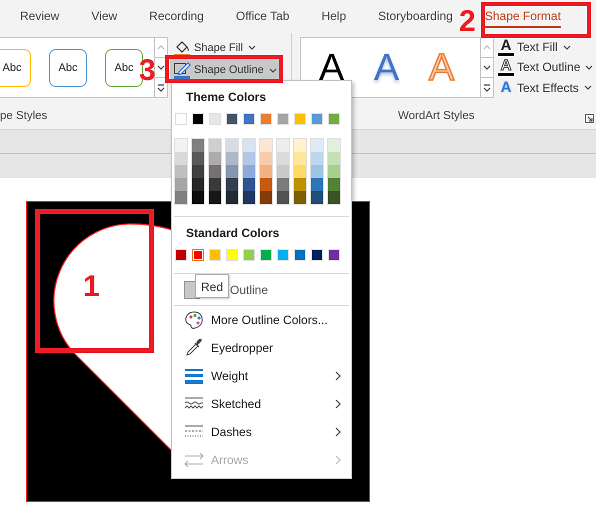  Describe the element at coordinates (226, 97) in the screenshot. I see `section-heading: Theme Colors` at that location.